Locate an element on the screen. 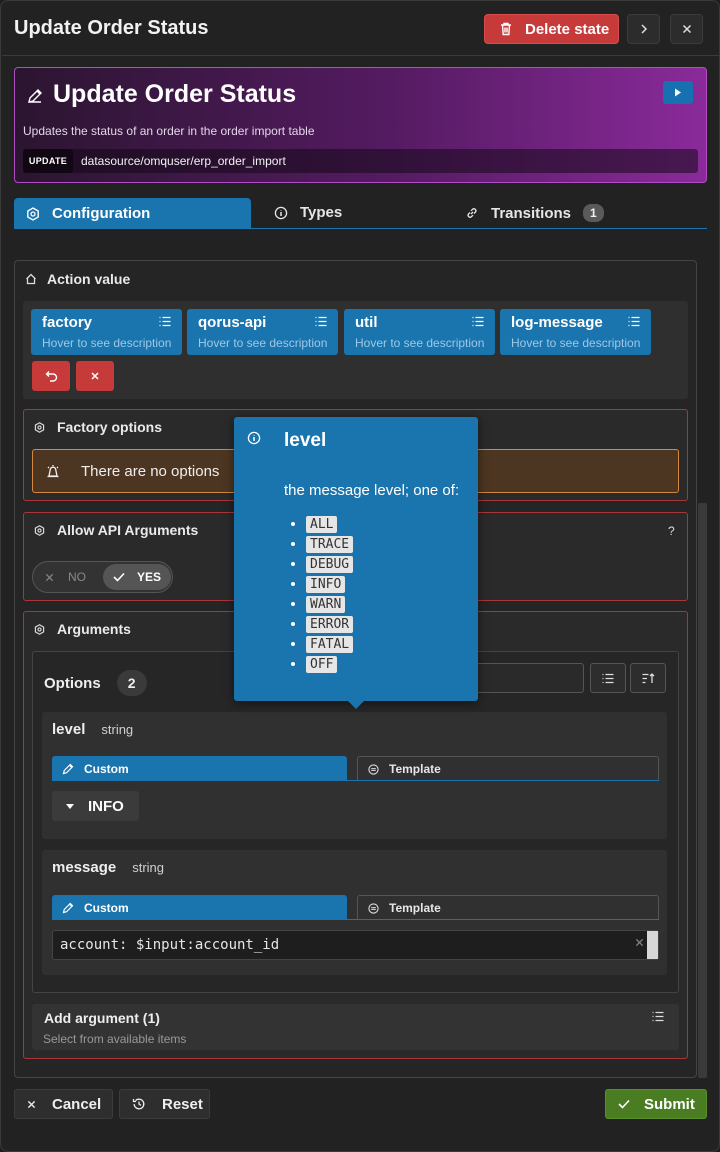 The height and width of the screenshot is (1152, 720). undo-button is located at coordinates (51, 376).